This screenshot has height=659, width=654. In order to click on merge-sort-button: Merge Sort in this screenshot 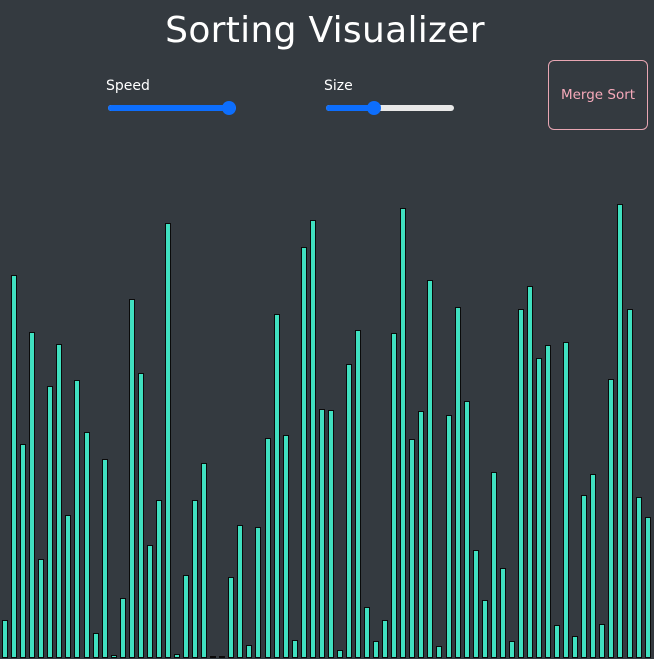, I will do `click(598, 95)`.